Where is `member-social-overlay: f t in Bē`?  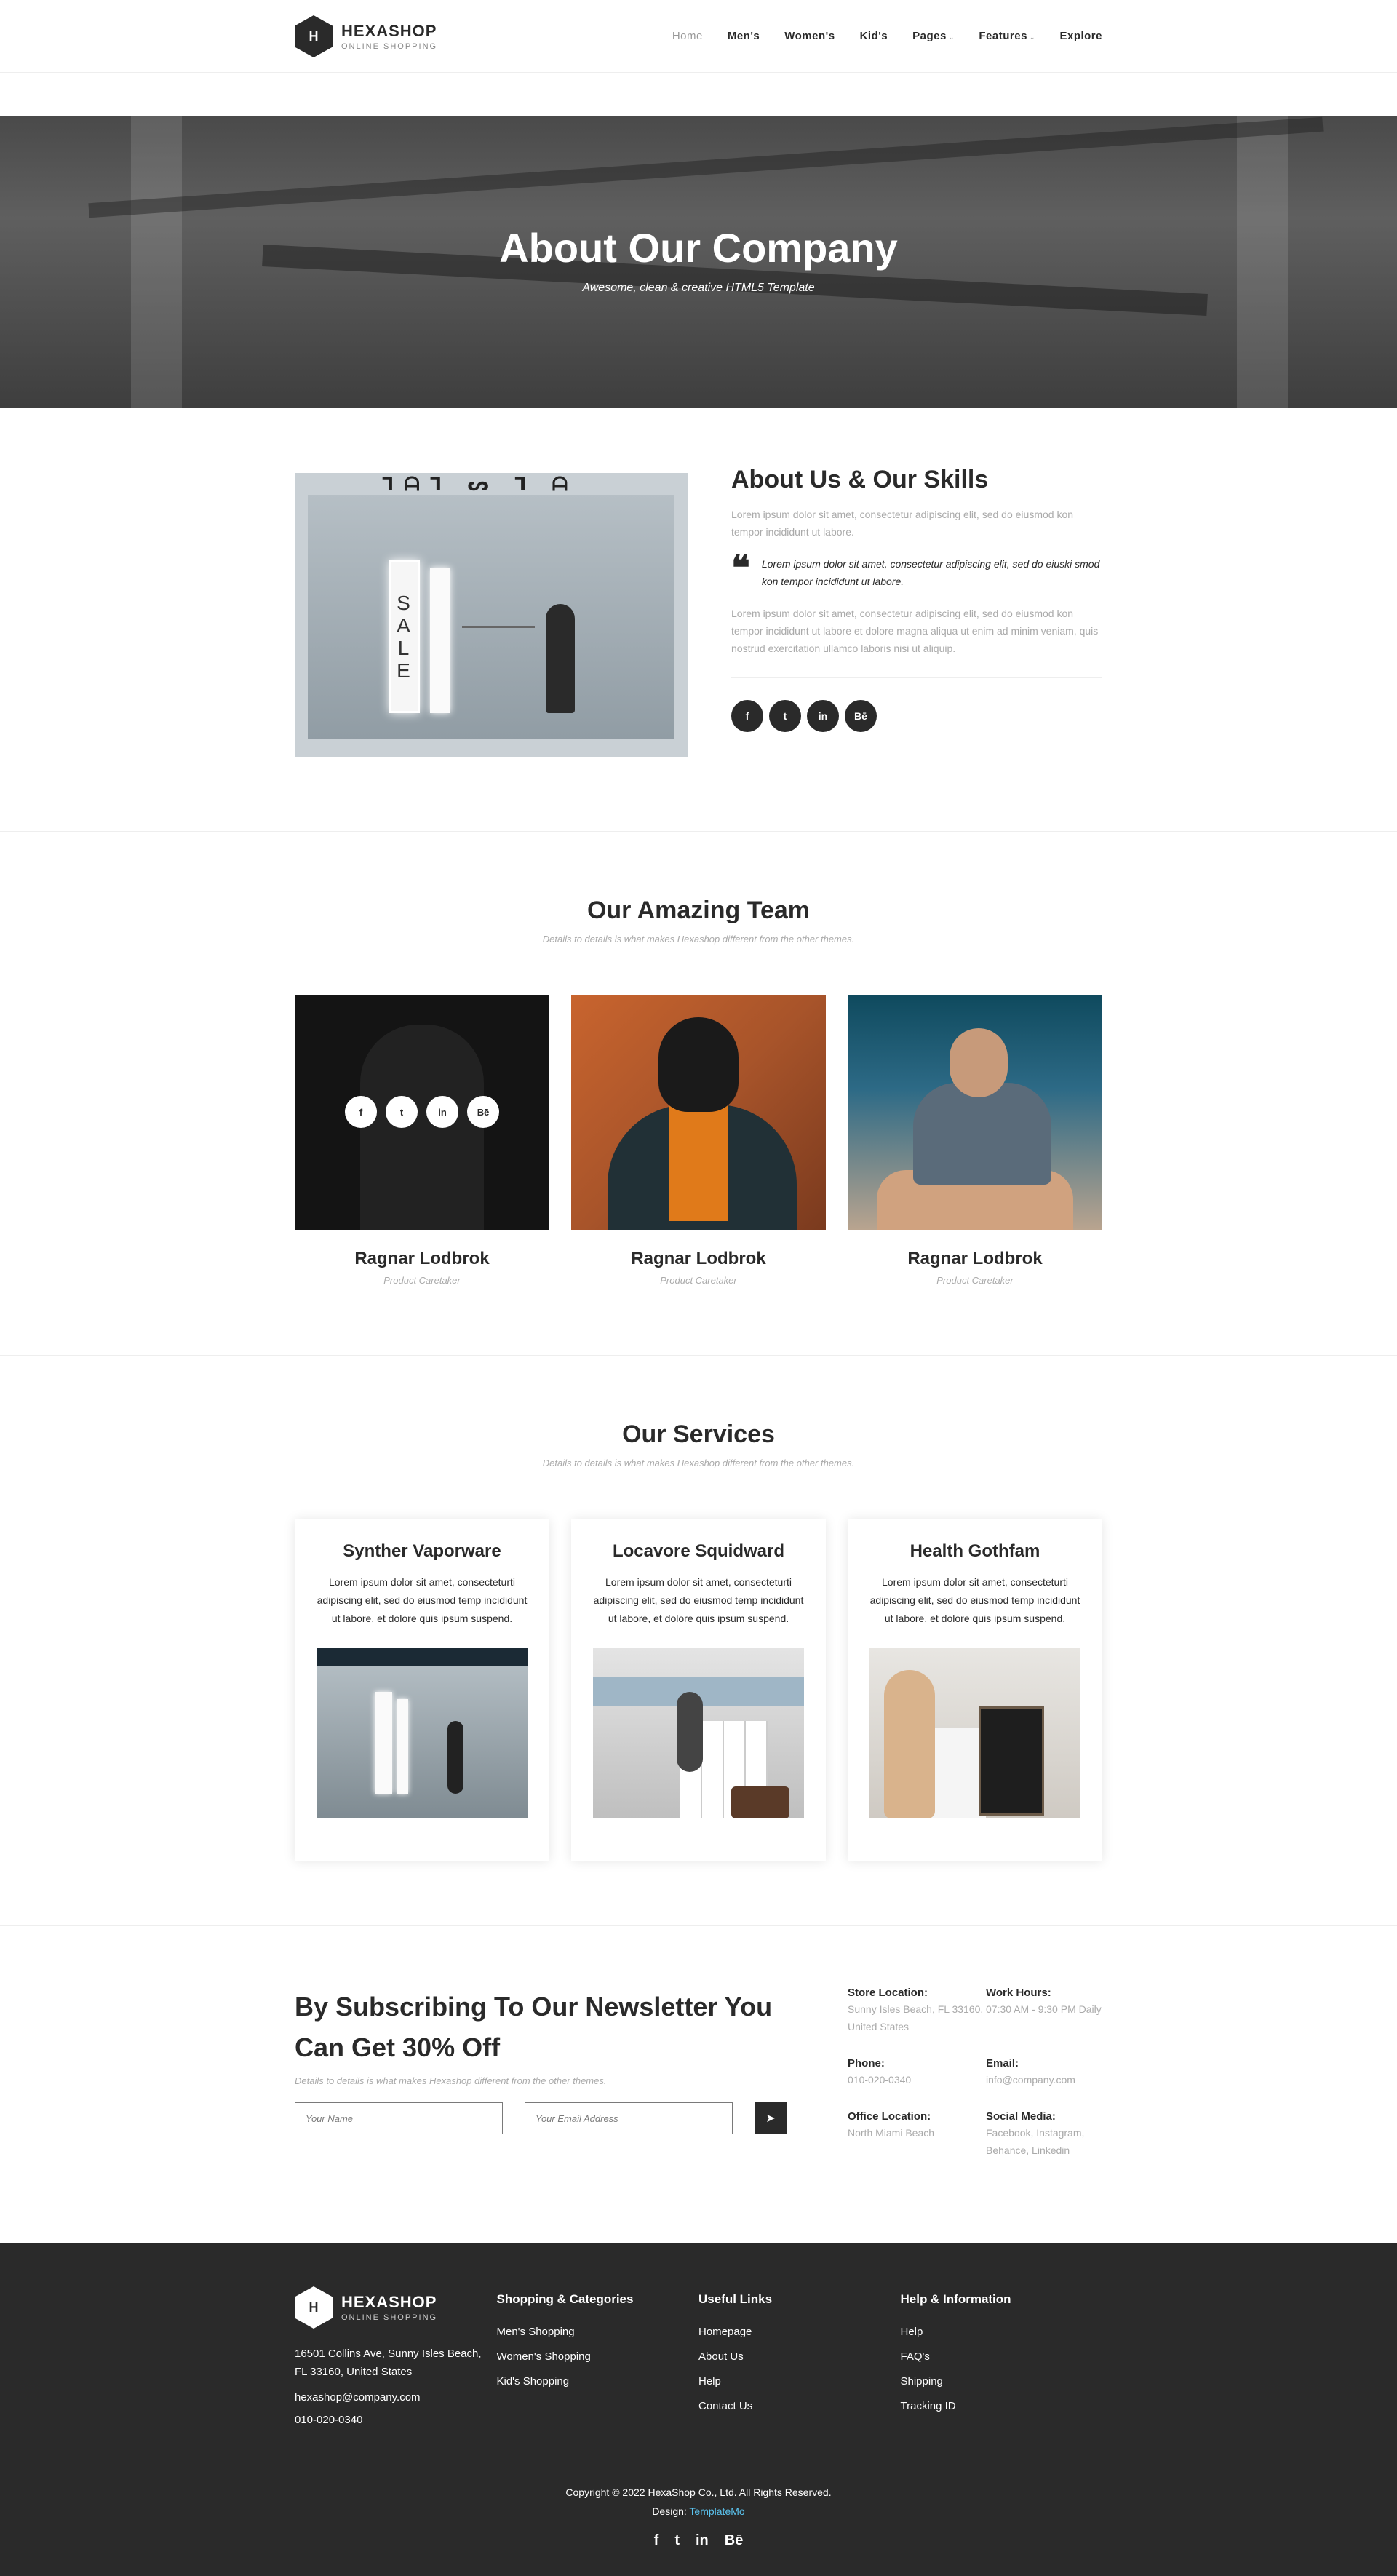
member-social-overlay: f t in Bē is located at coordinates (422, 1112).